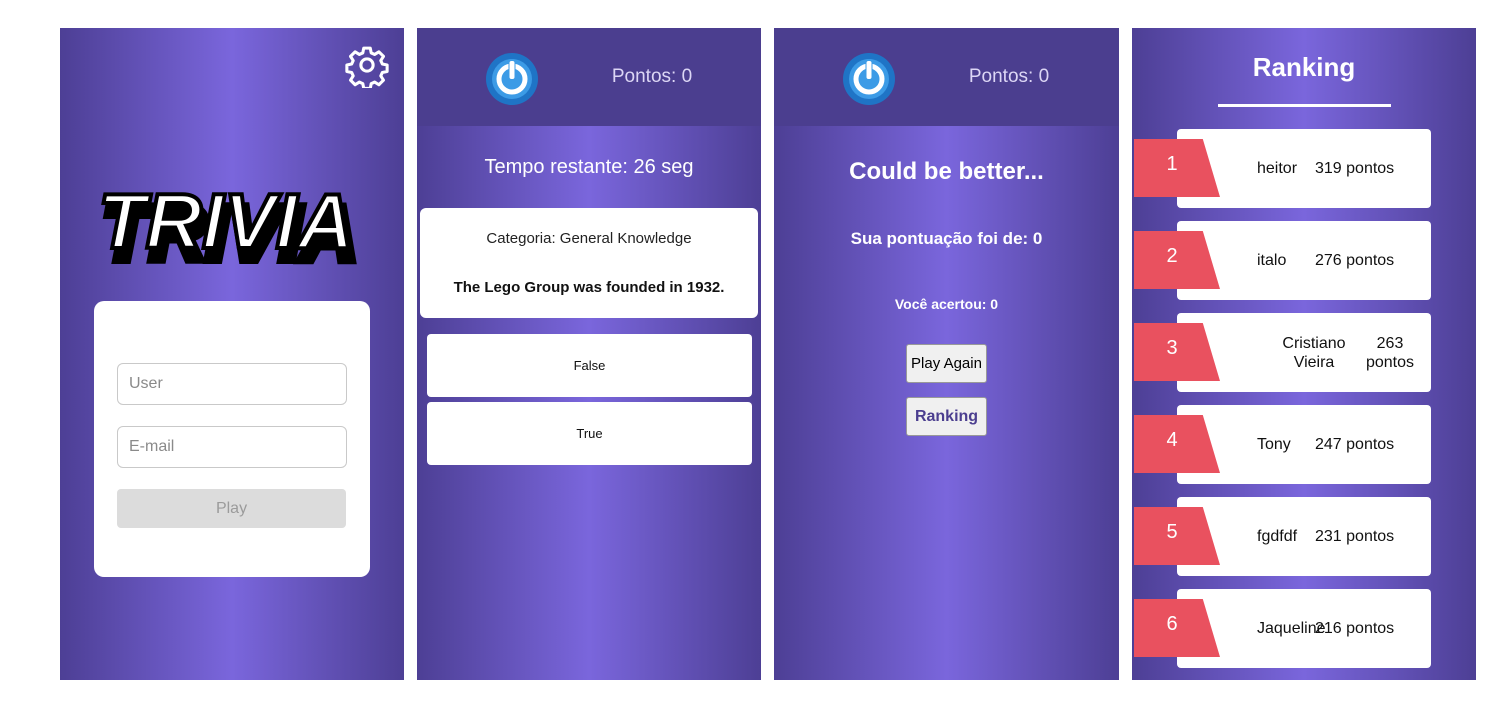 The image size is (1497, 720). What do you see at coordinates (1172, 164) in the screenshot?
I see `rank-number: 1` at bounding box center [1172, 164].